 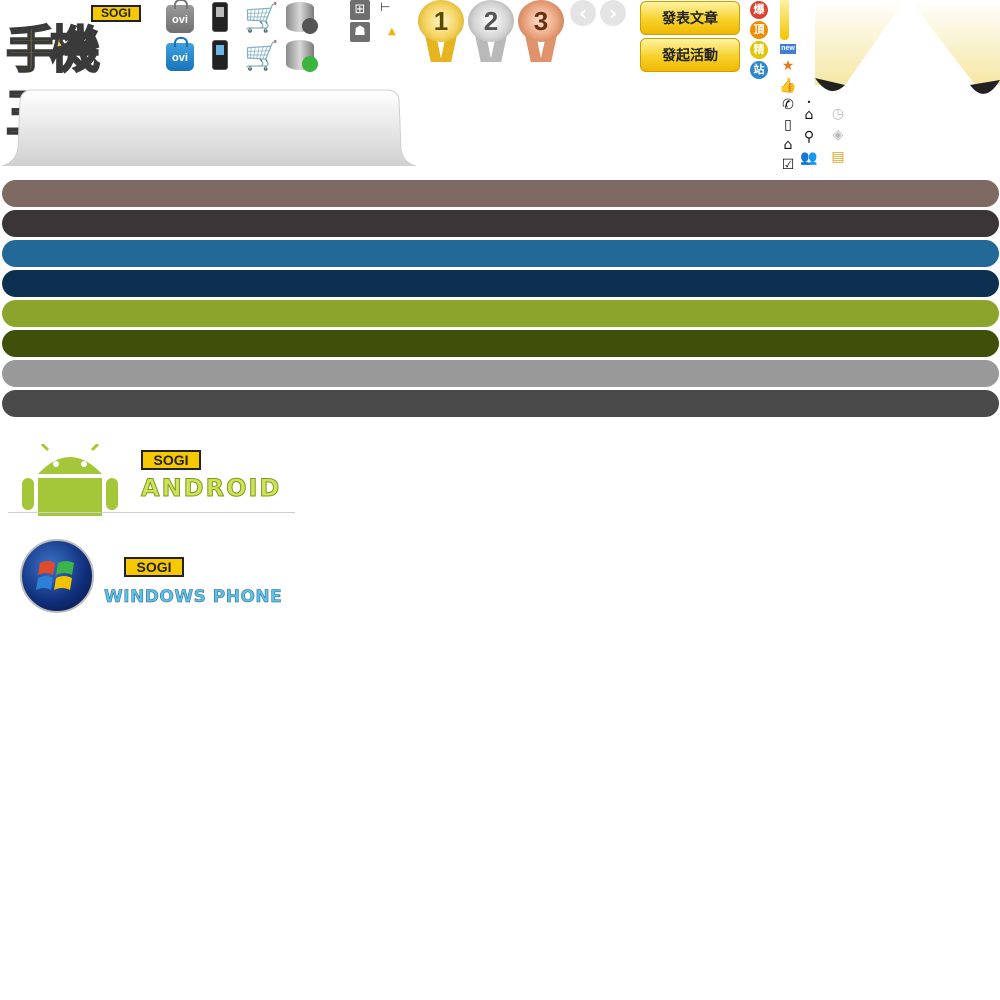 I want to click on gold-medal: 1, so click(x=441, y=32).